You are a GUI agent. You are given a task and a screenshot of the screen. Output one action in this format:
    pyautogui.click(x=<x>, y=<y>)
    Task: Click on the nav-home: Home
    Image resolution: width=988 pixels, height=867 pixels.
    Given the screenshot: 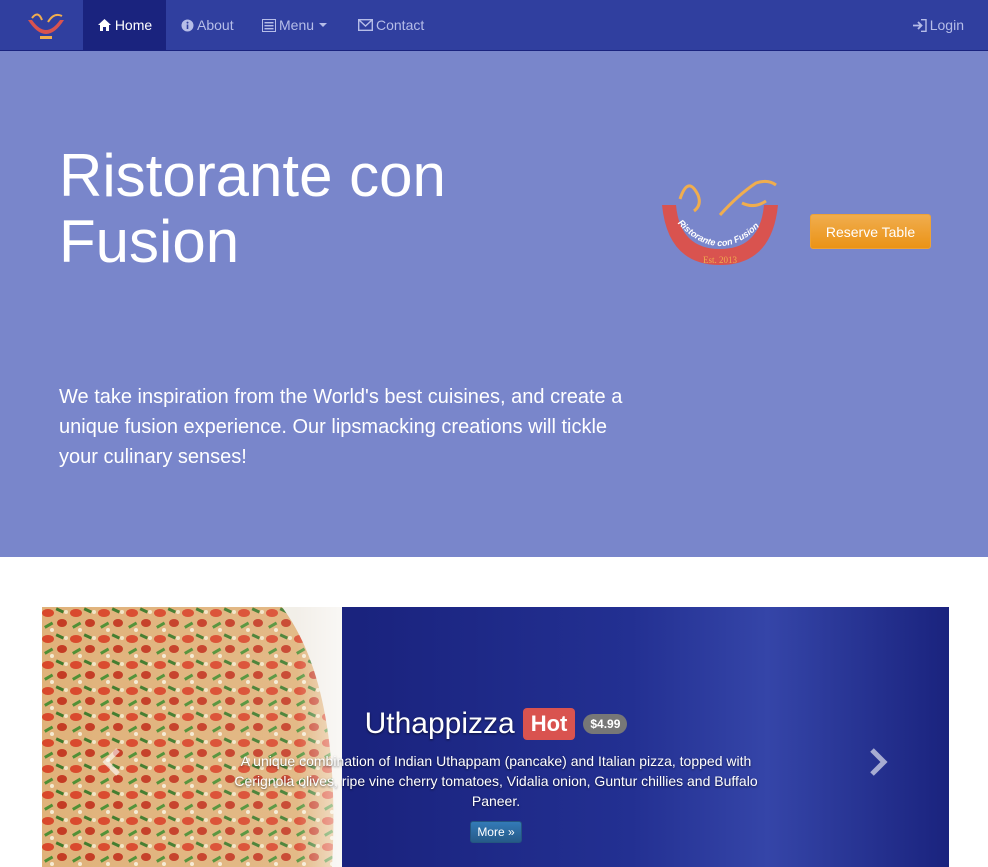 What is the action you would take?
    pyautogui.click(x=124, y=25)
    